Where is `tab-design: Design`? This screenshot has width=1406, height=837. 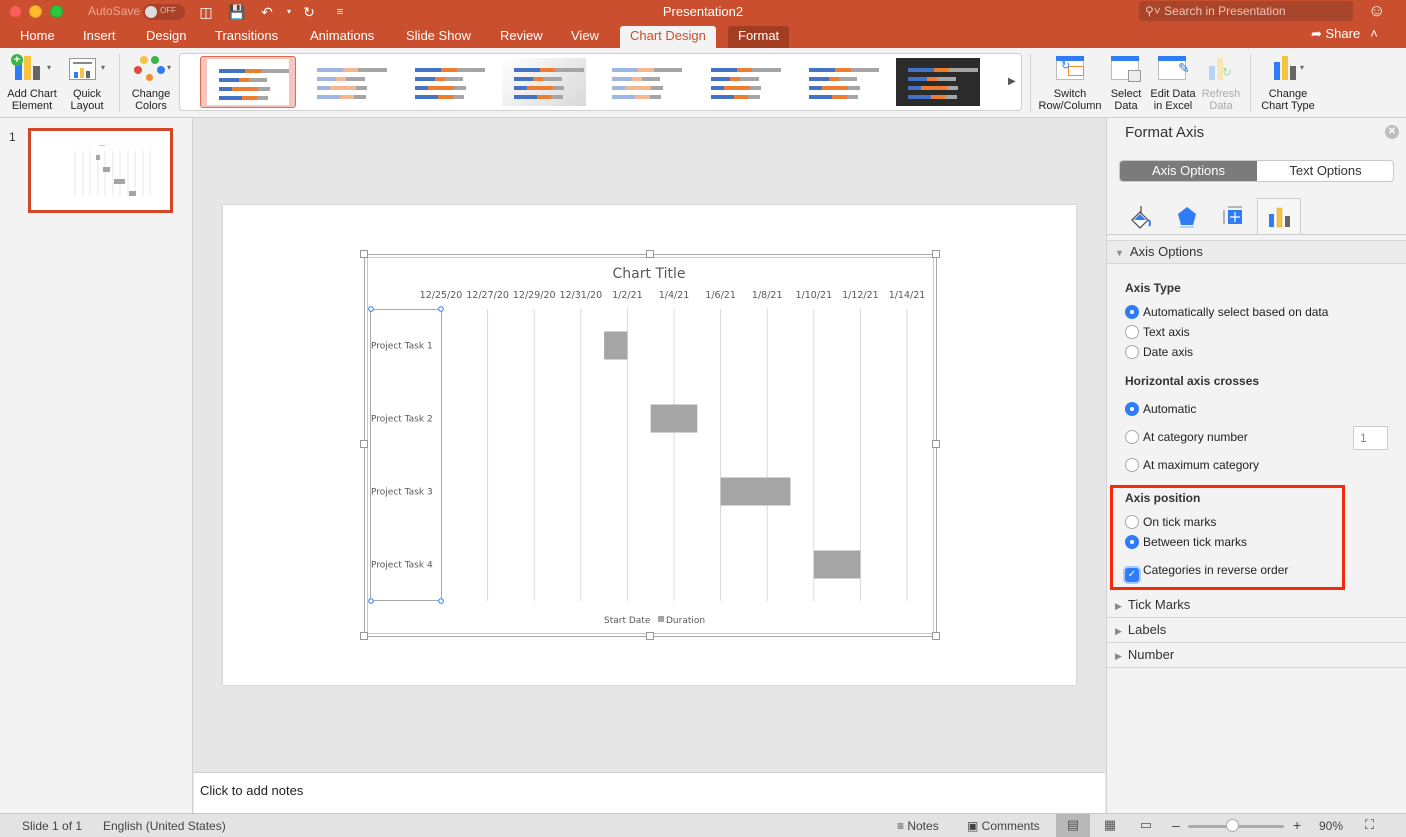 tab-design: Design is located at coordinates (166, 37).